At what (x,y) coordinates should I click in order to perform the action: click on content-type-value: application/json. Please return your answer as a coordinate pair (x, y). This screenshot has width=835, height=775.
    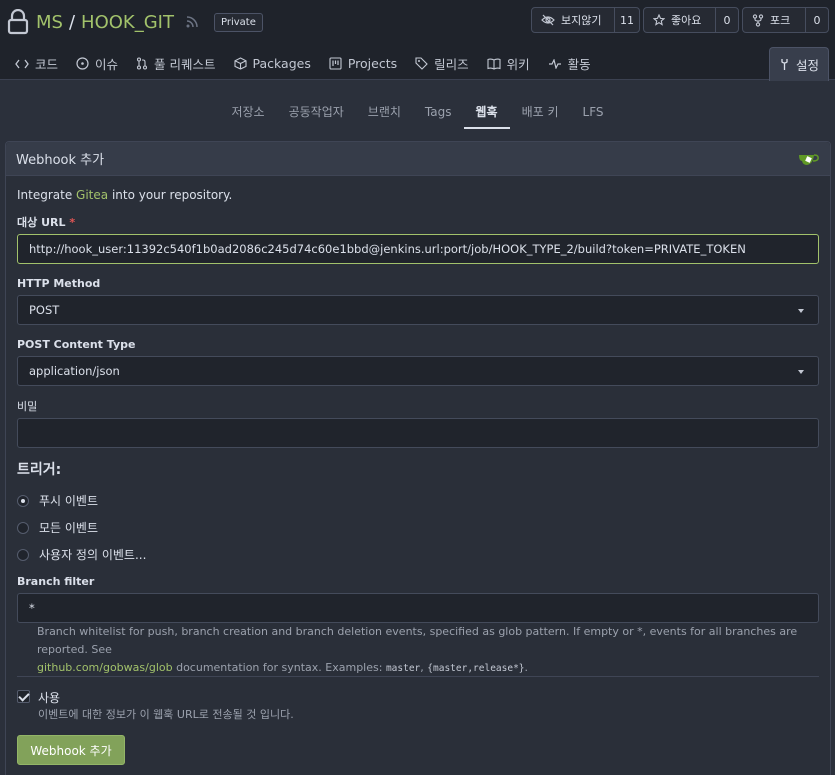
    Looking at the image, I should click on (74, 371).